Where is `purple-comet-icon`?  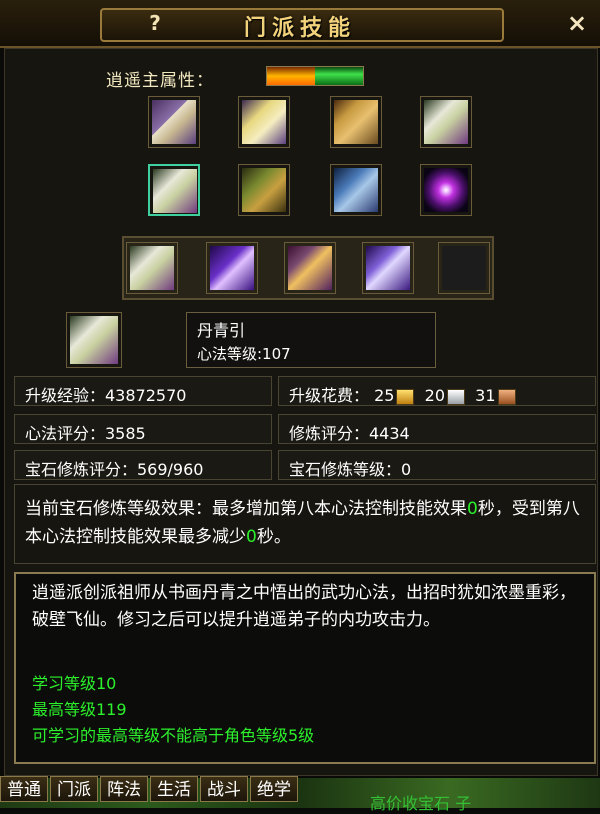 purple-comet-icon is located at coordinates (232, 268).